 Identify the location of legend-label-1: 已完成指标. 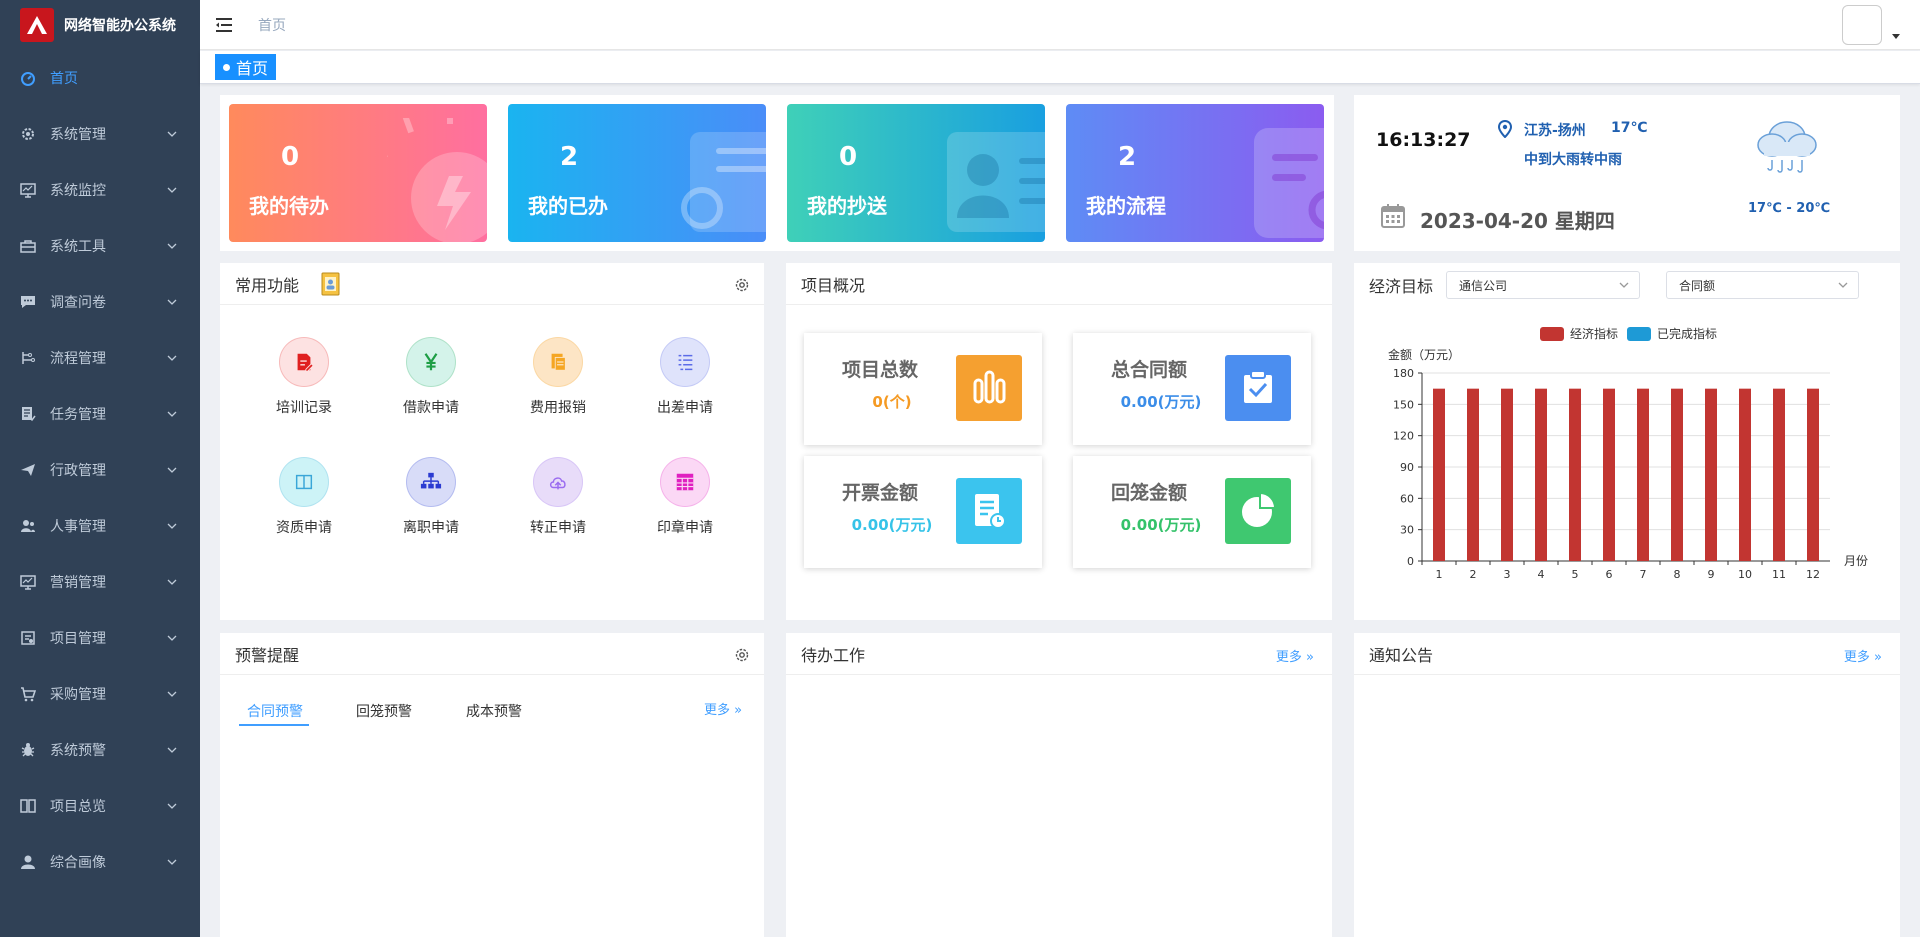
(1687, 333).